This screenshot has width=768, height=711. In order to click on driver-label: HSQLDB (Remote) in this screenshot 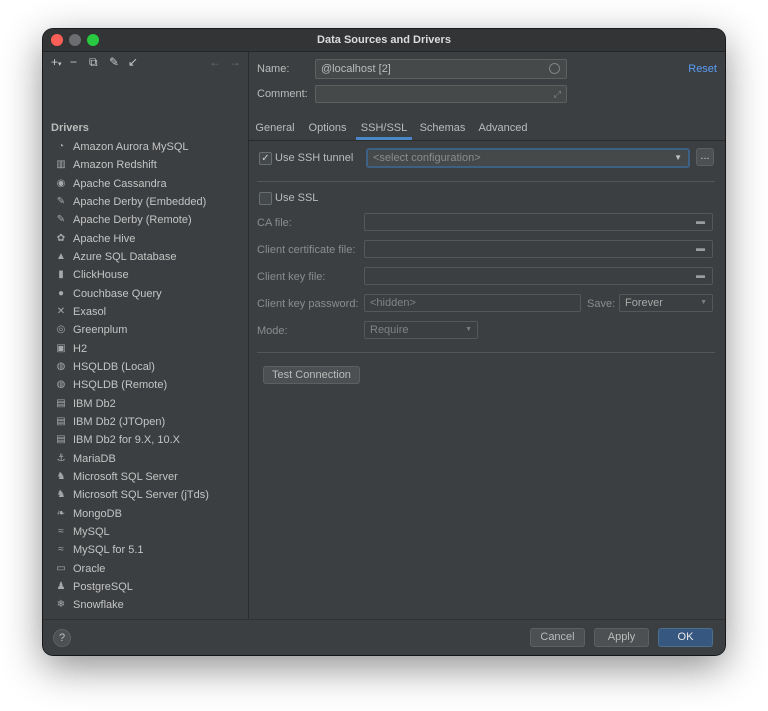, I will do `click(120, 385)`.